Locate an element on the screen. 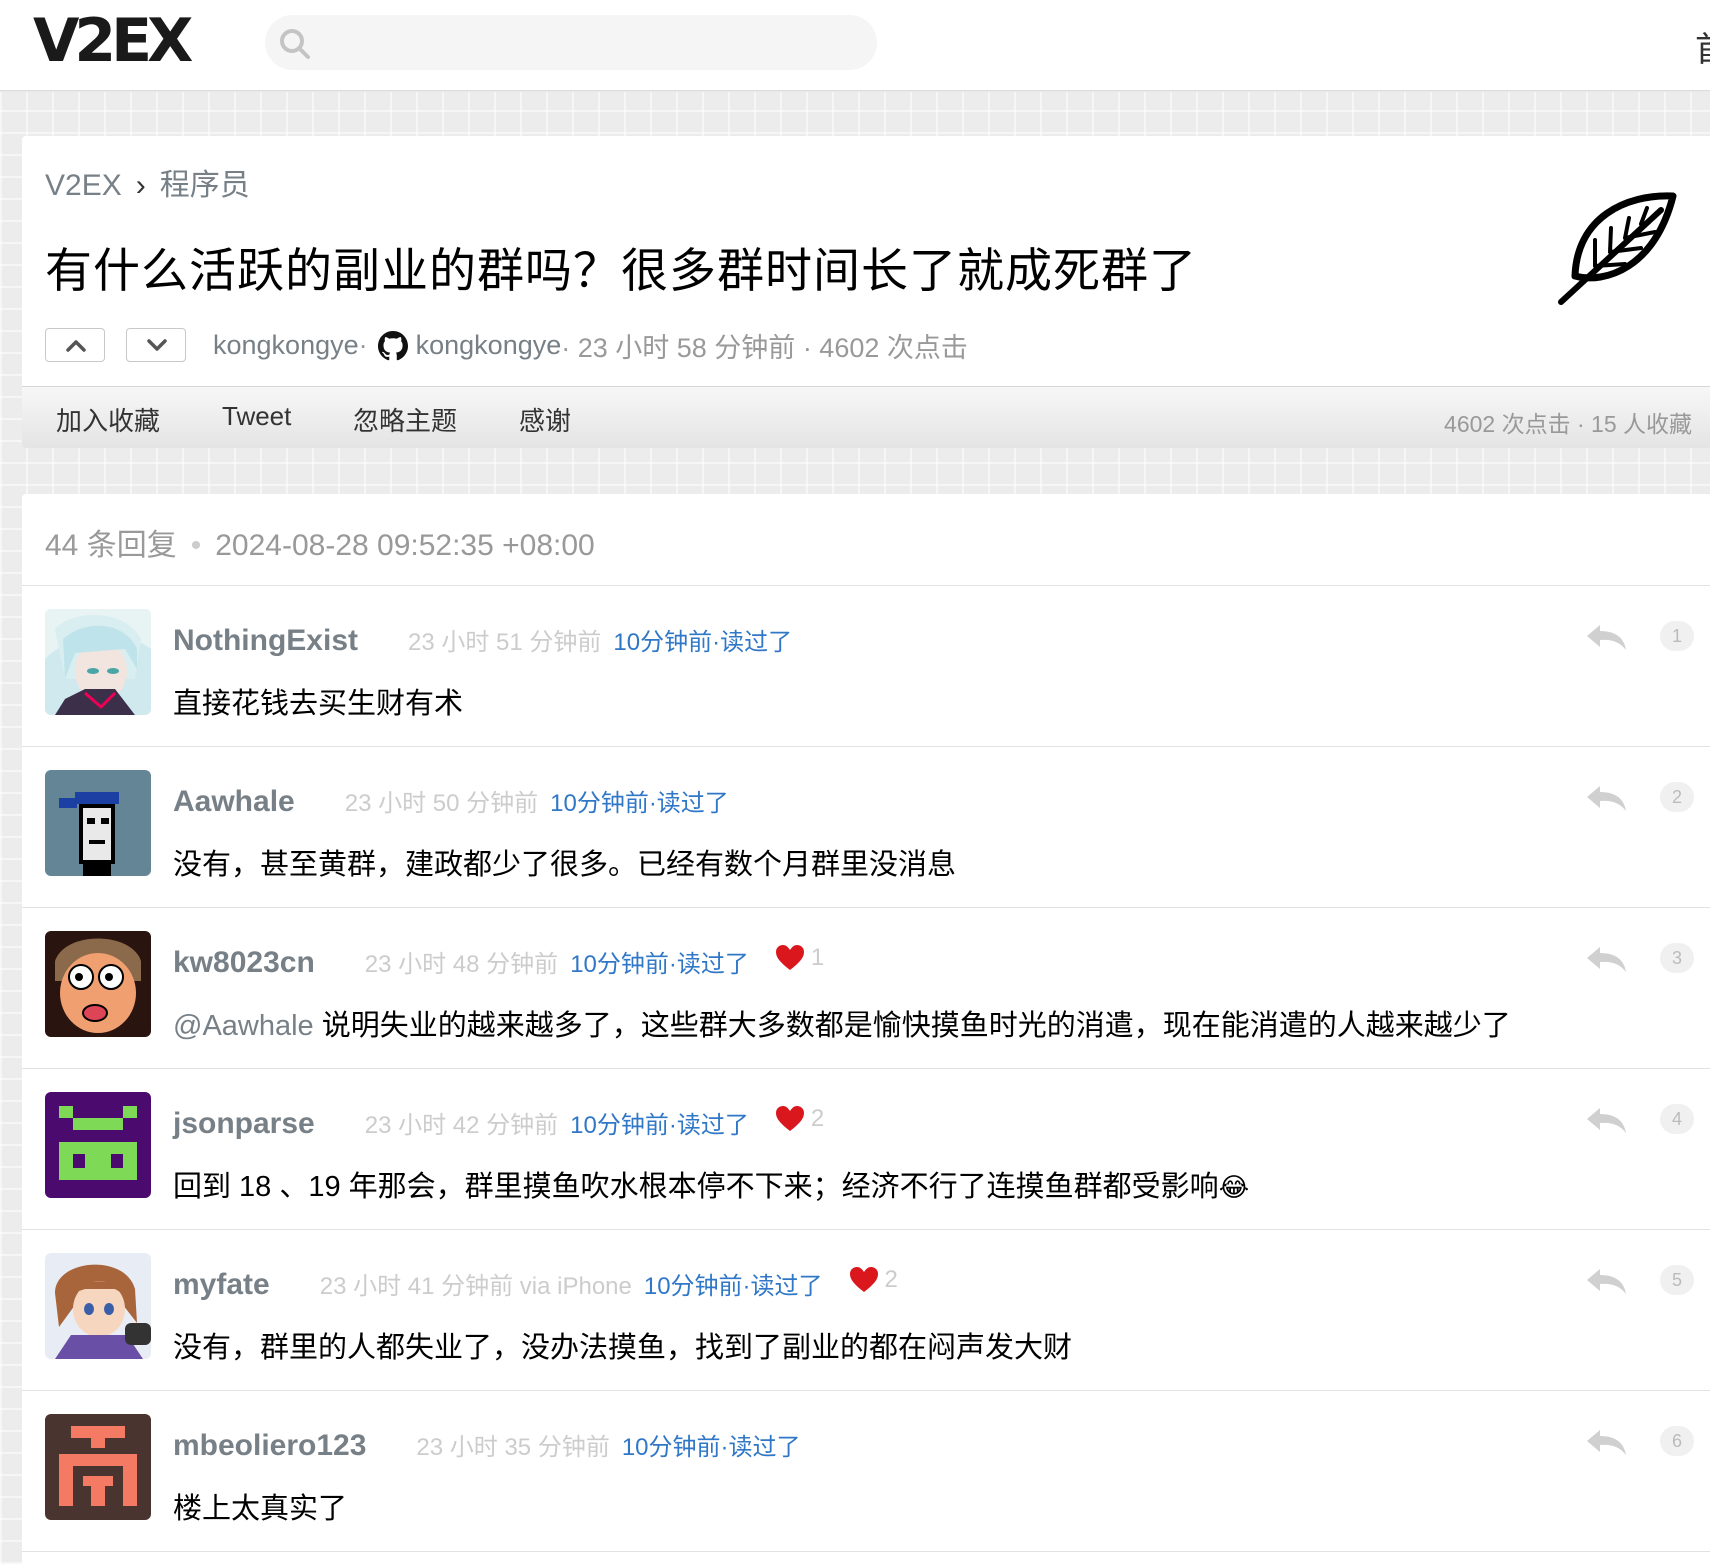 The image size is (1710, 1564). downvote-button is located at coordinates (156, 345).